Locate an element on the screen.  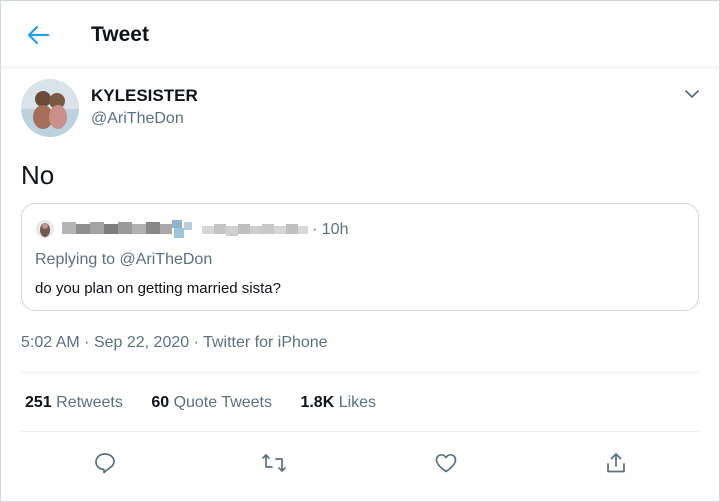
replying-to: Replying to @AriTheDon is located at coordinates (123, 260).